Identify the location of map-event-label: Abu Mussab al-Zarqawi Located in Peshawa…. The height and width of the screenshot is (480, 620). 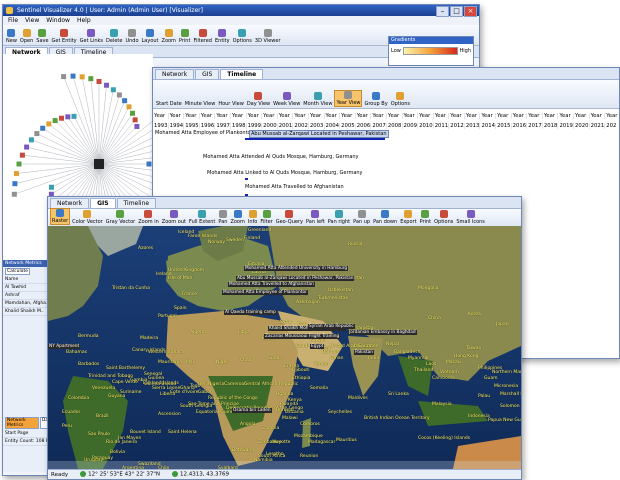
(295, 278).